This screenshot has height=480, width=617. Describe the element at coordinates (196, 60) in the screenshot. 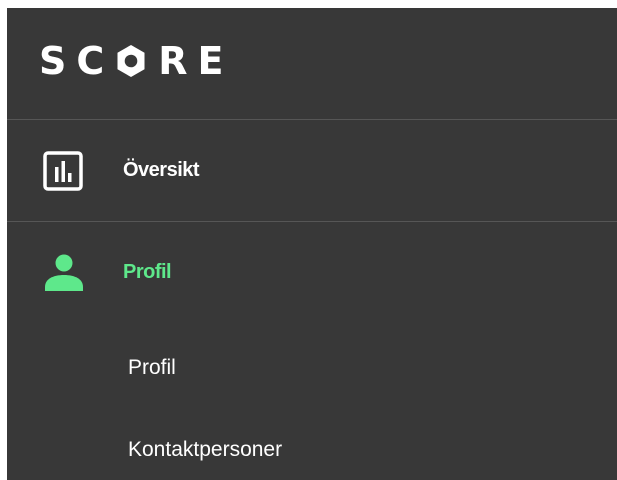

I see `logo-text-end: RE` at that location.